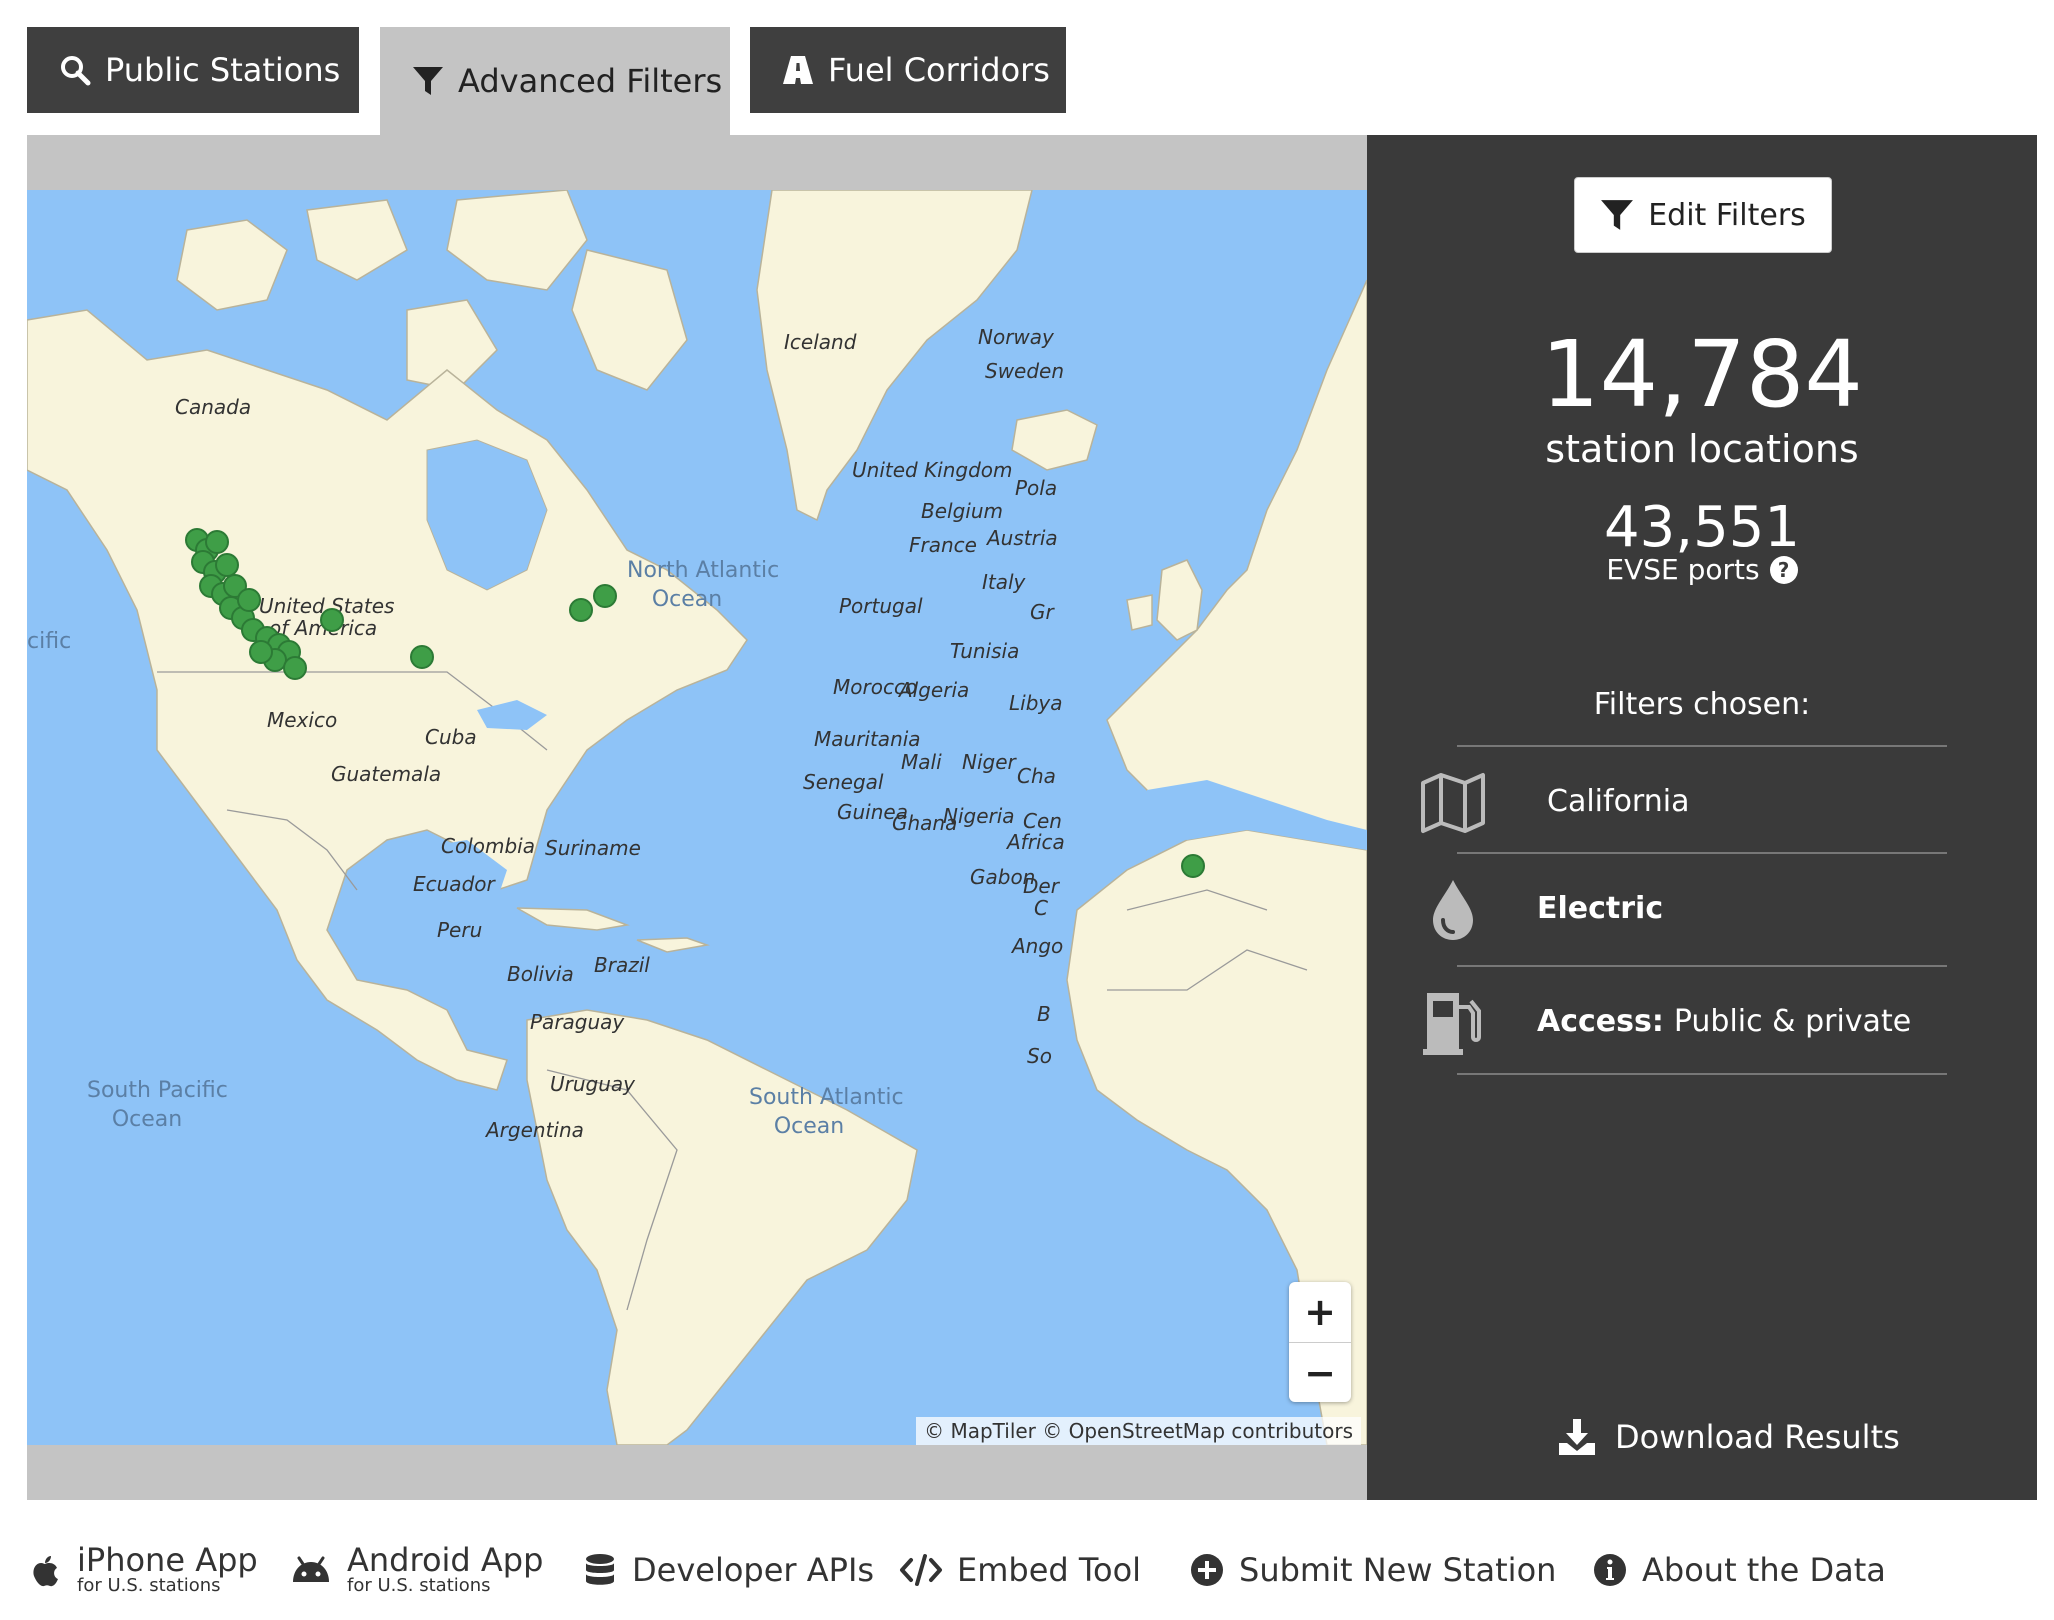 The width and height of the screenshot is (2054, 1620). Describe the element at coordinates (1036, 488) in the screenshot. I see `map-label-poland: Pola` at that location.